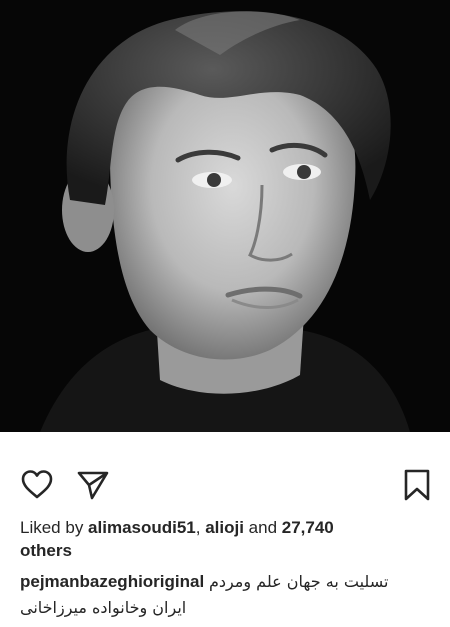 The height and width of the screenshot is (627, 450). What do you see at coordinates (46, 550) in the screenshot?
I see `likes-others: others` at bounding box center [46, 550].